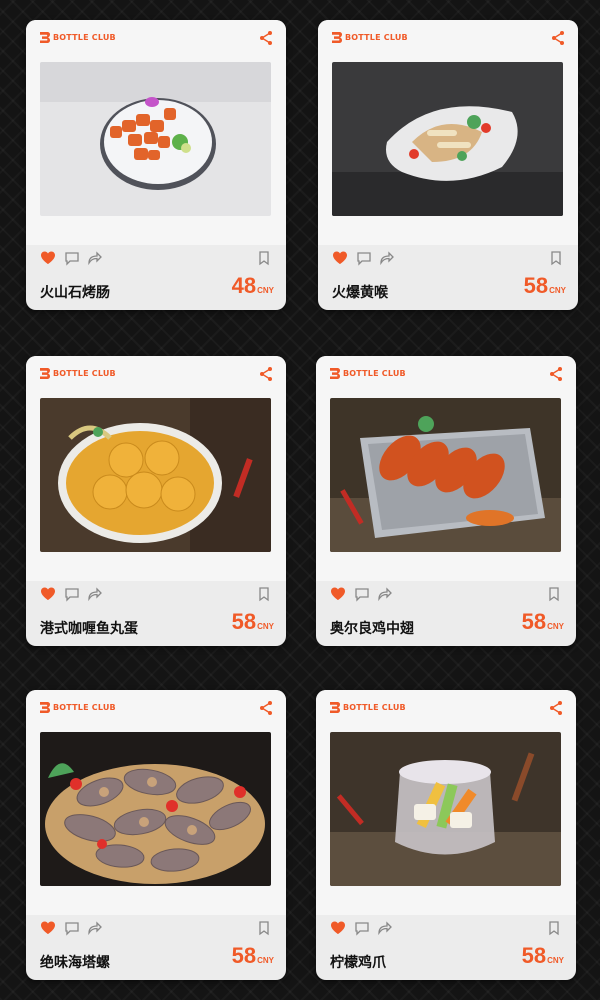  I want to click on dish-name: 柠檬鸡爪, so click(358, 963).